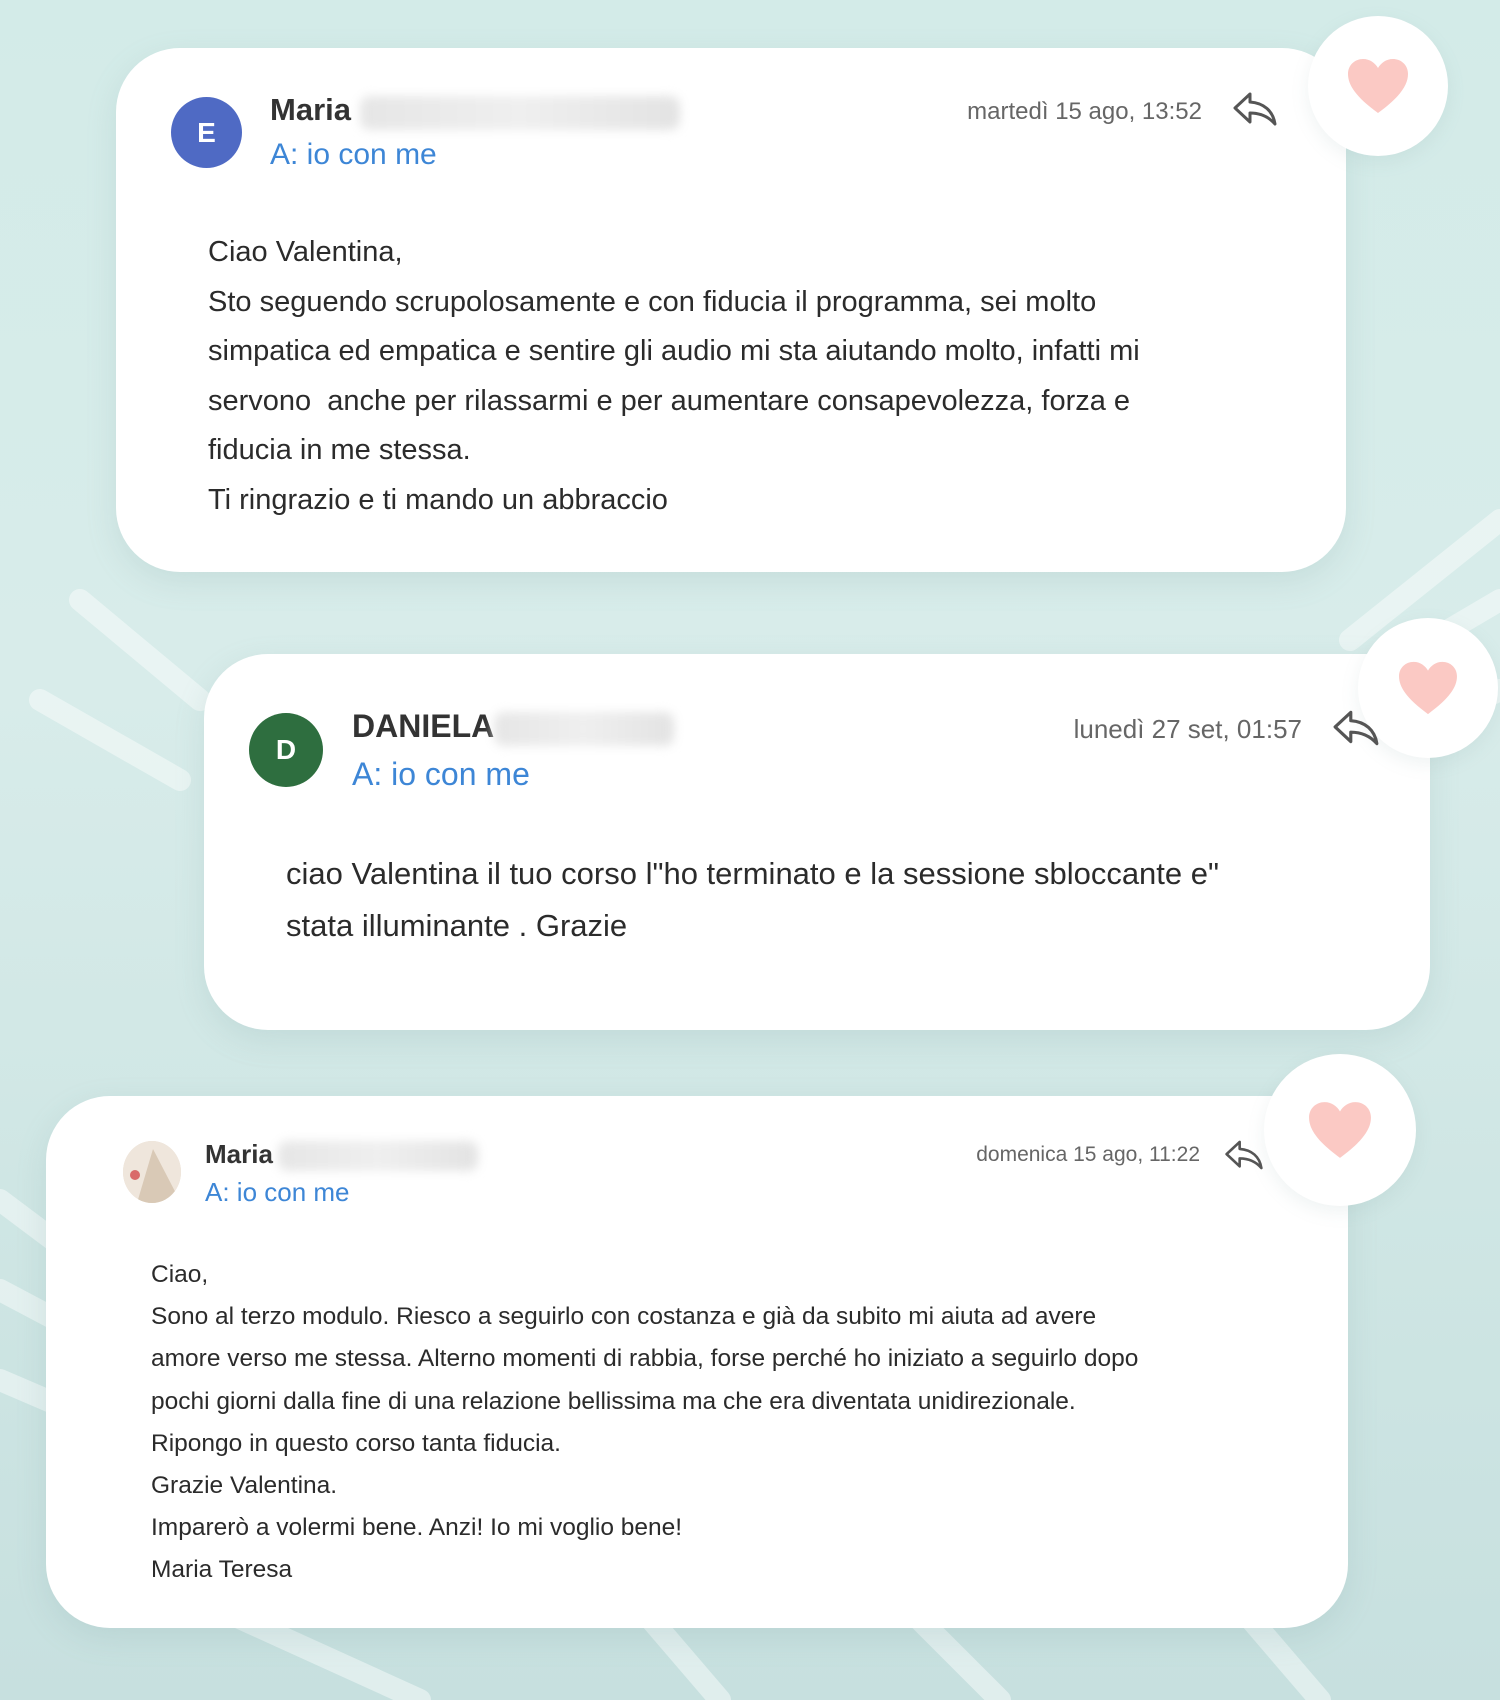 This screenshot has width=1500, height=1700. What do you see at coordinates (286, 750) in the screenshot?
I see `avatar: D` at bounding box center [286, 750].